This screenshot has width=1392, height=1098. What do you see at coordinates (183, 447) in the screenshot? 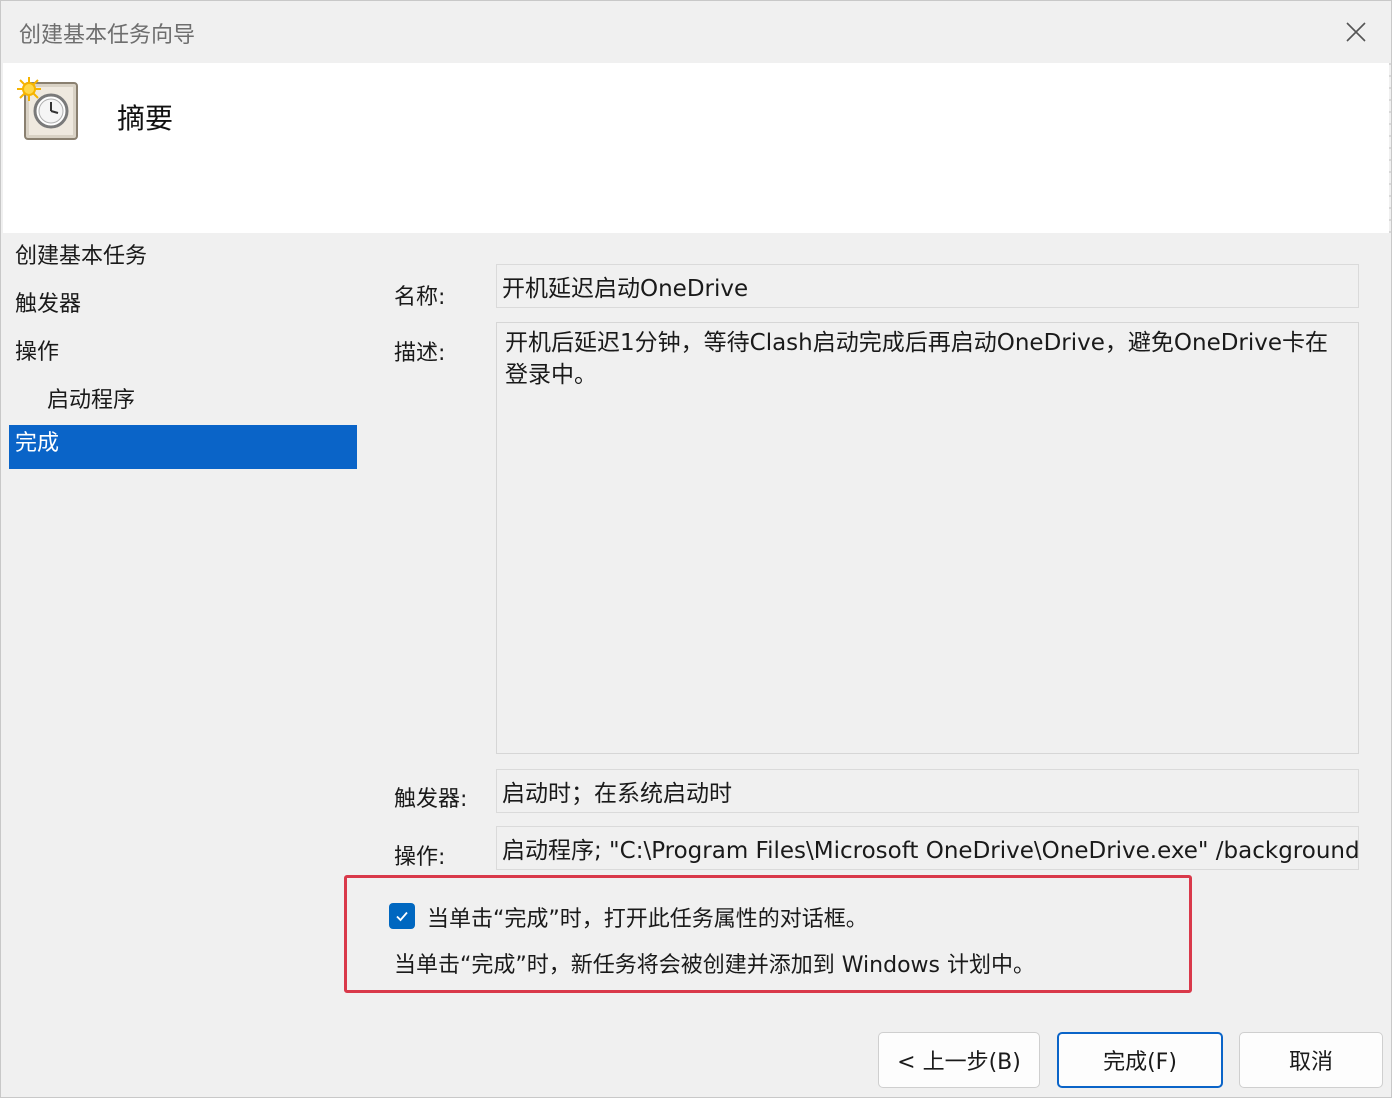
I see `step-finish: 完成` at bounding box center [183, 447].